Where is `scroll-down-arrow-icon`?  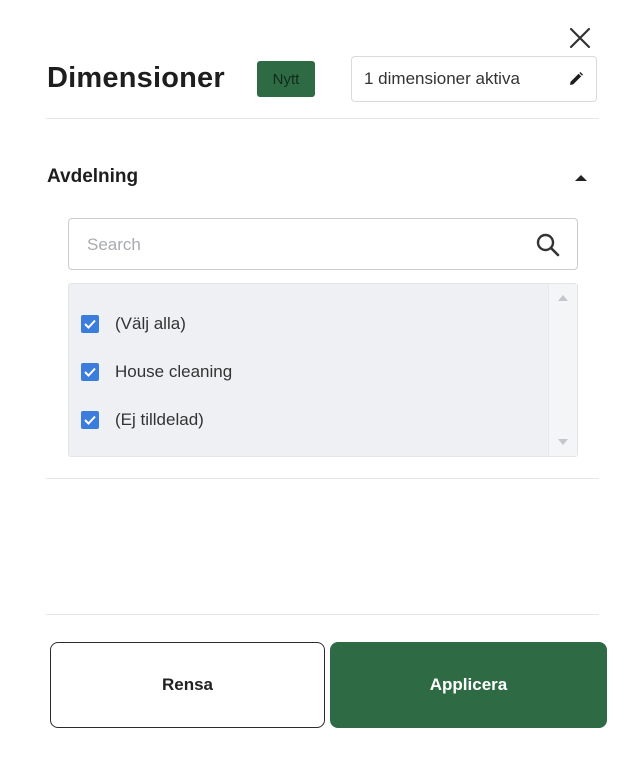
scroll-down-arrow-icon is located at coordinates (563, 442).